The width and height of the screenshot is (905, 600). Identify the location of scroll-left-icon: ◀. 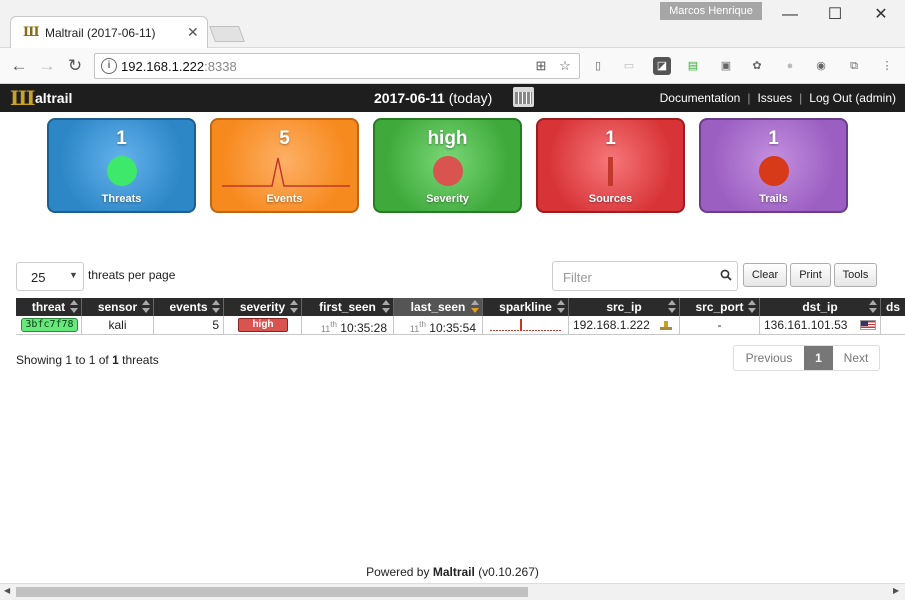
(7, 590).